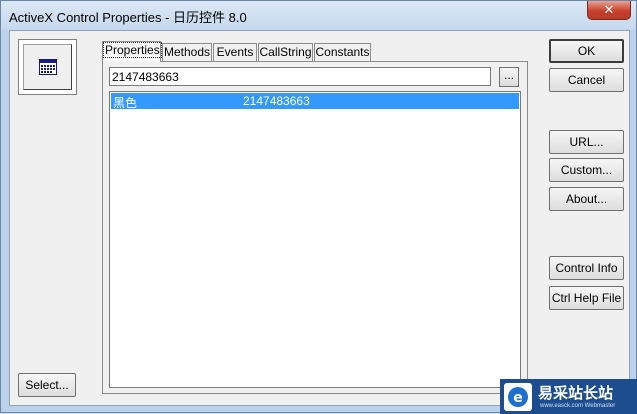  I want to click on cancel-button: Cancel, so click(586, 80).